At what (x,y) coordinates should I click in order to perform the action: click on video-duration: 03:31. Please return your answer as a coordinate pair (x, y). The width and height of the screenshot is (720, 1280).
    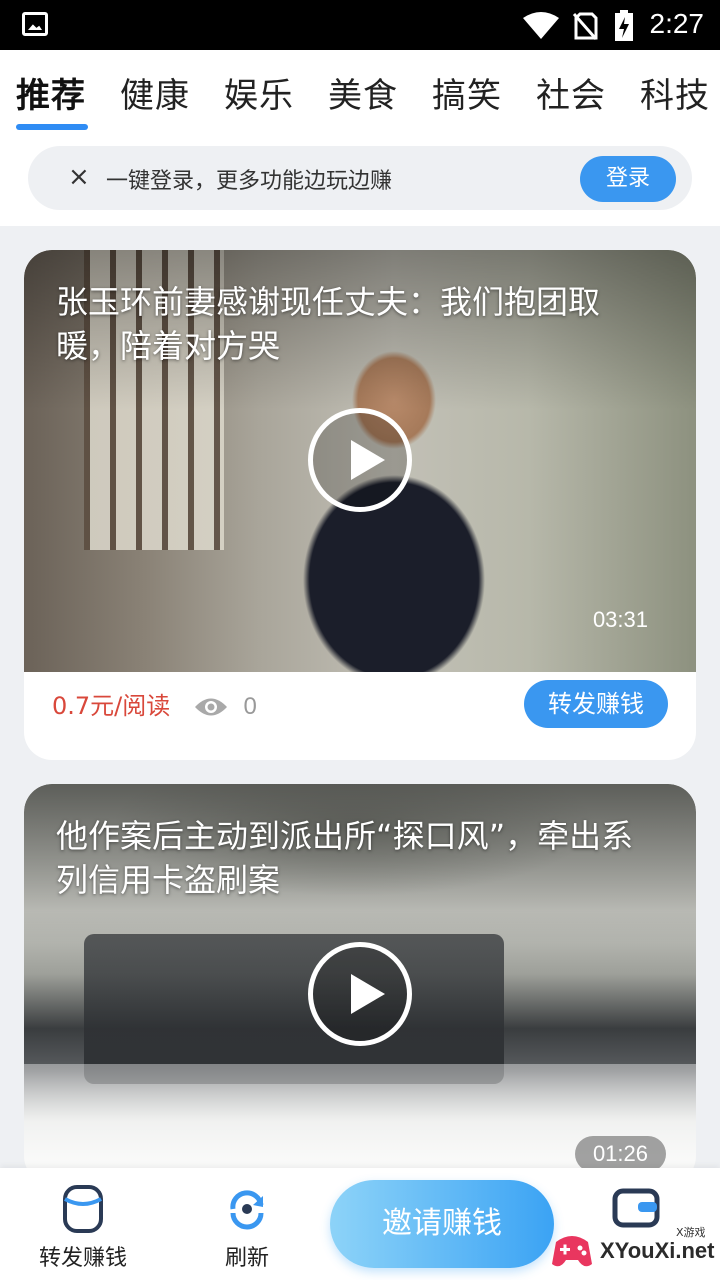
    Looking at the image, I should click on (620, 619).